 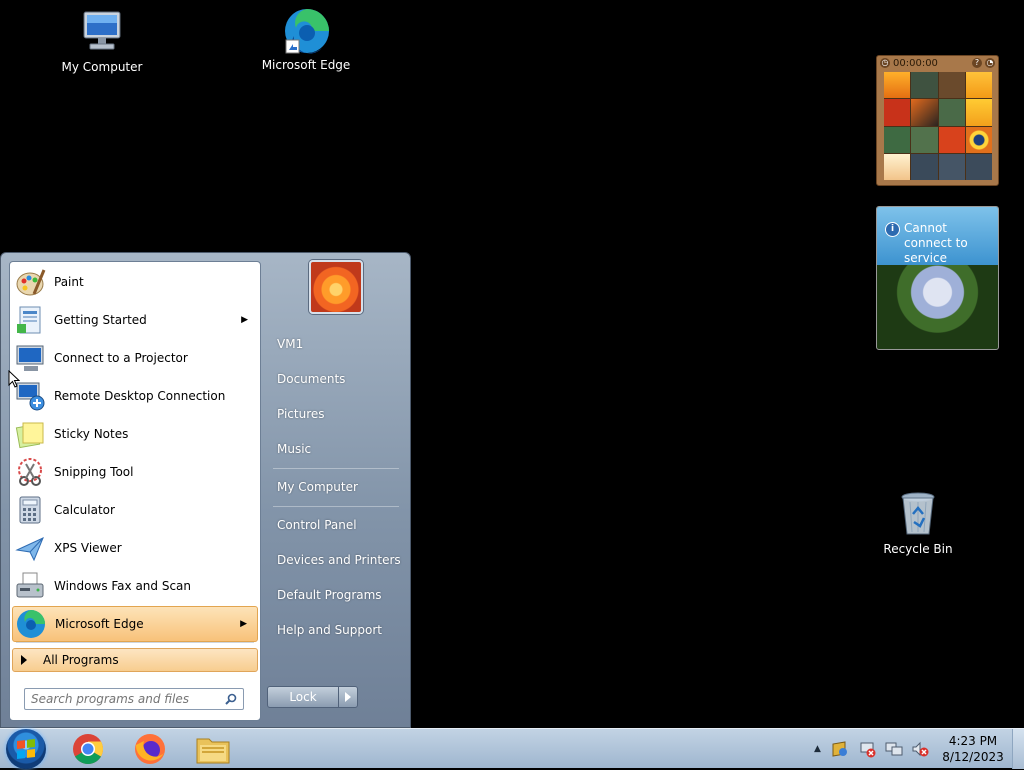 I want to click on right-item-default-programs: Default Programs, so click(x=335, y=595).